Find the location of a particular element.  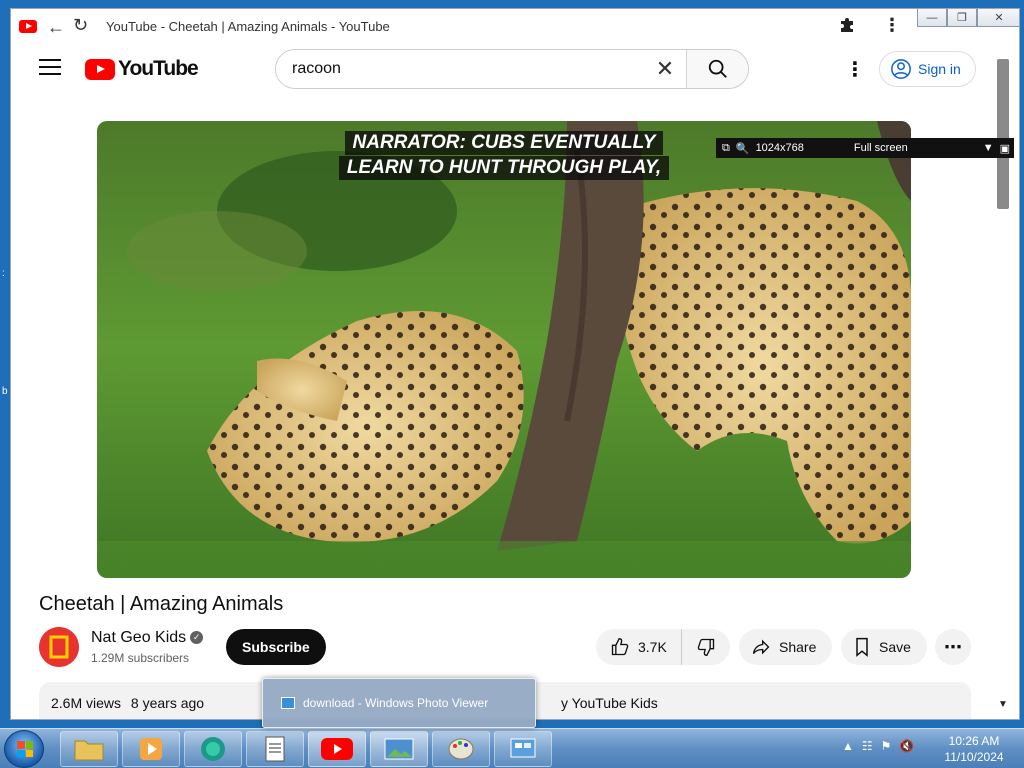

action-center-flag-icon: ⚑ is located at coordinates (886, 746).